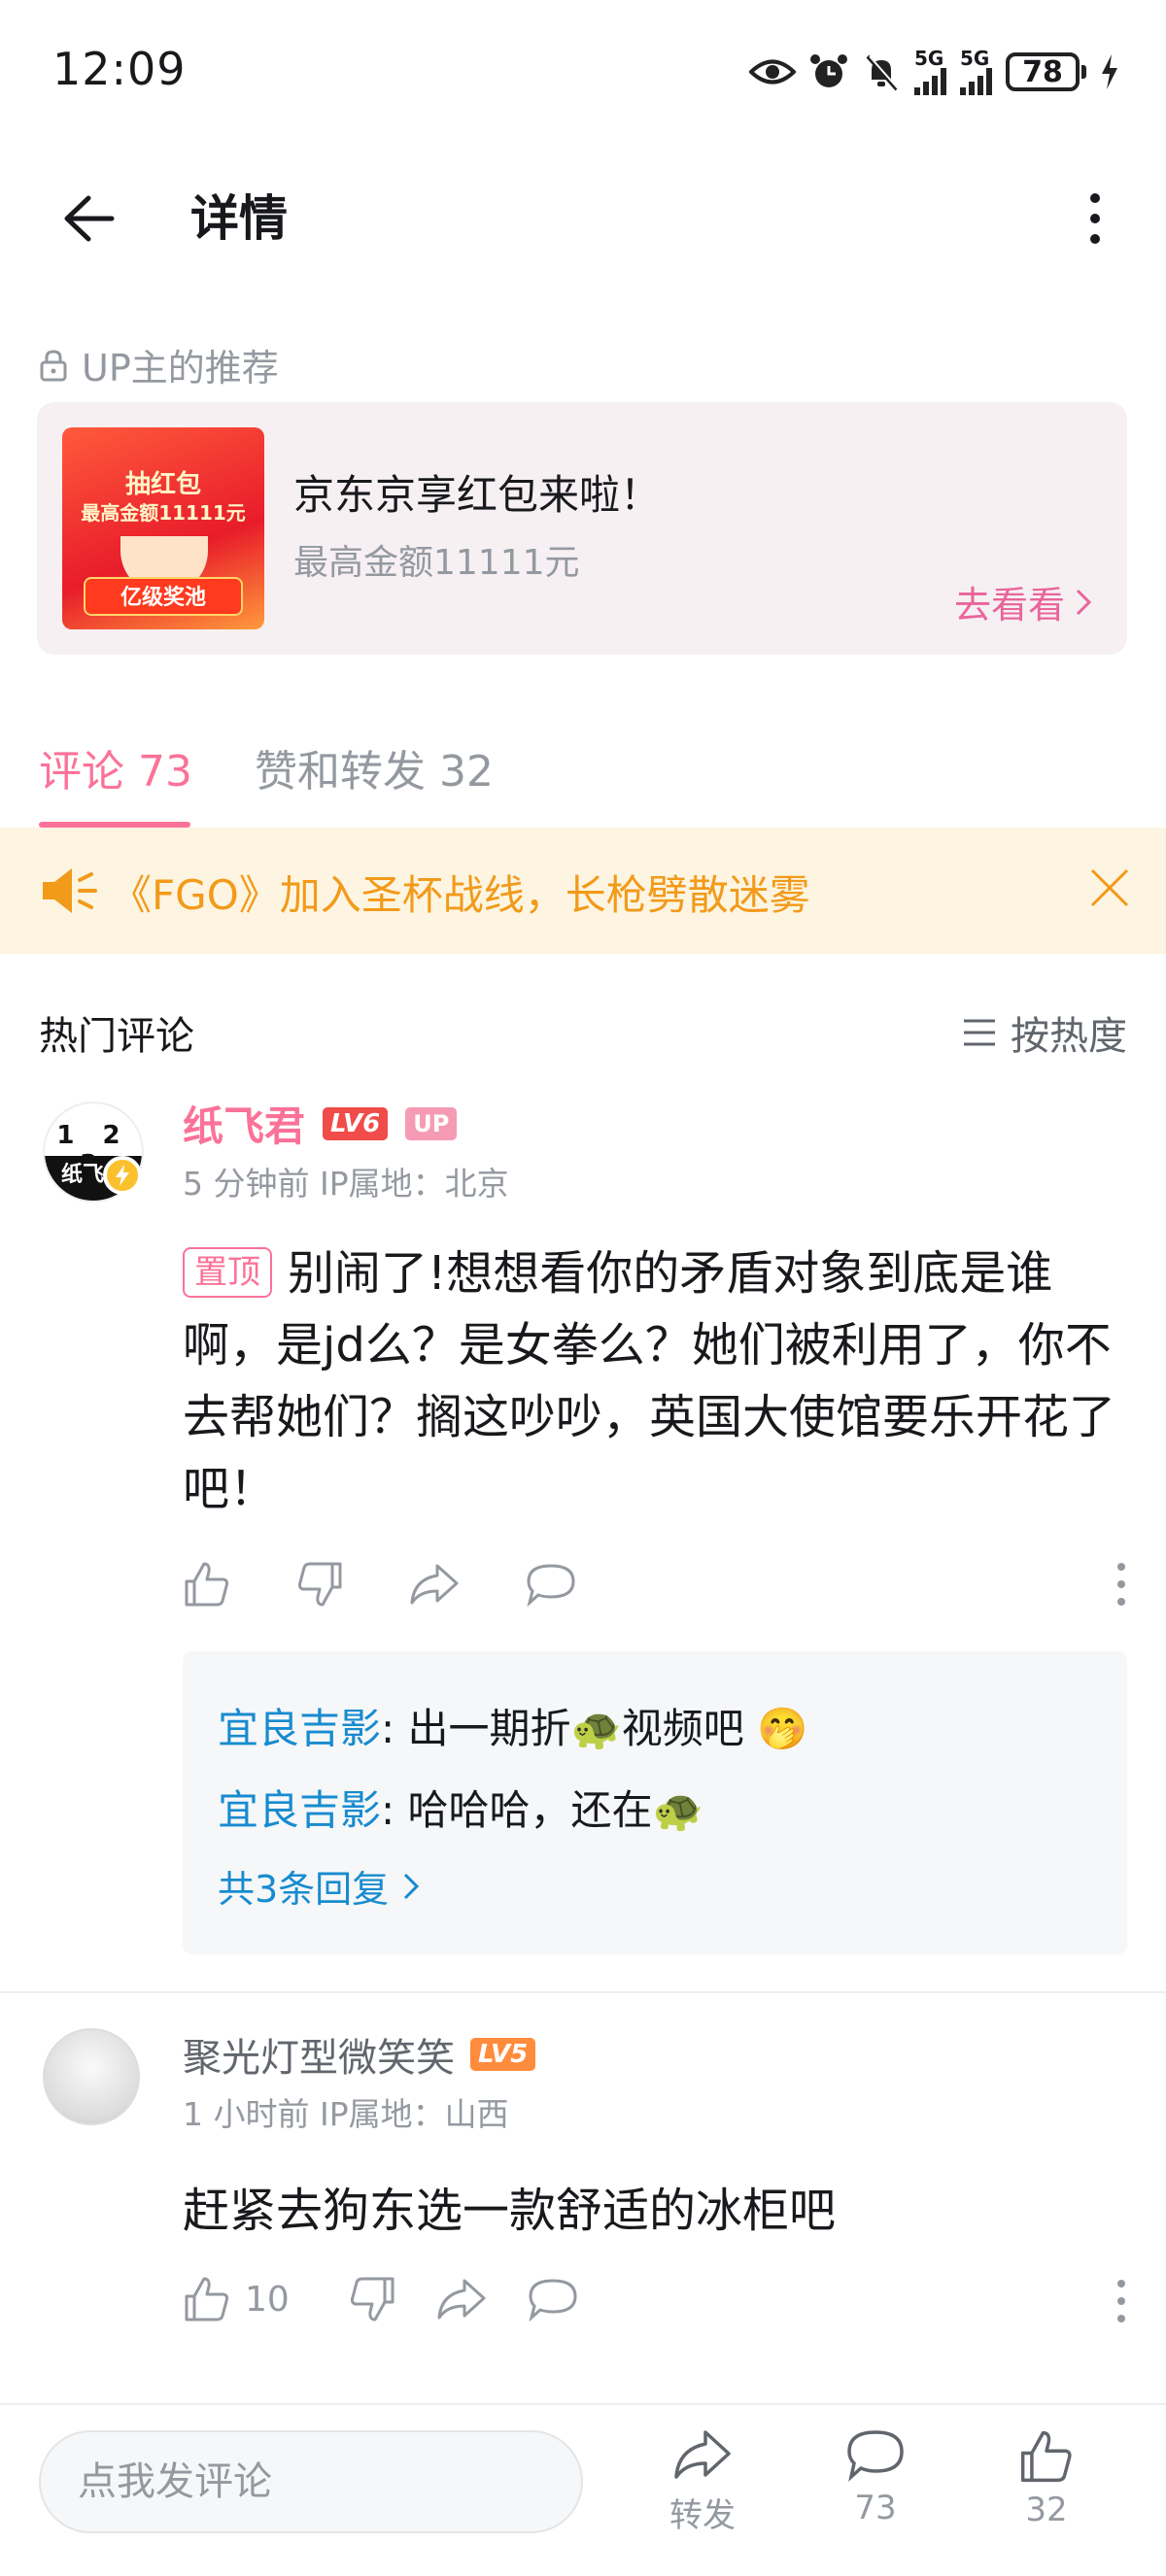 Image resolution: width=1166 pixels, height=2576 pixels. I want to click on username-text: 纸飞君, so click(244, 1126).